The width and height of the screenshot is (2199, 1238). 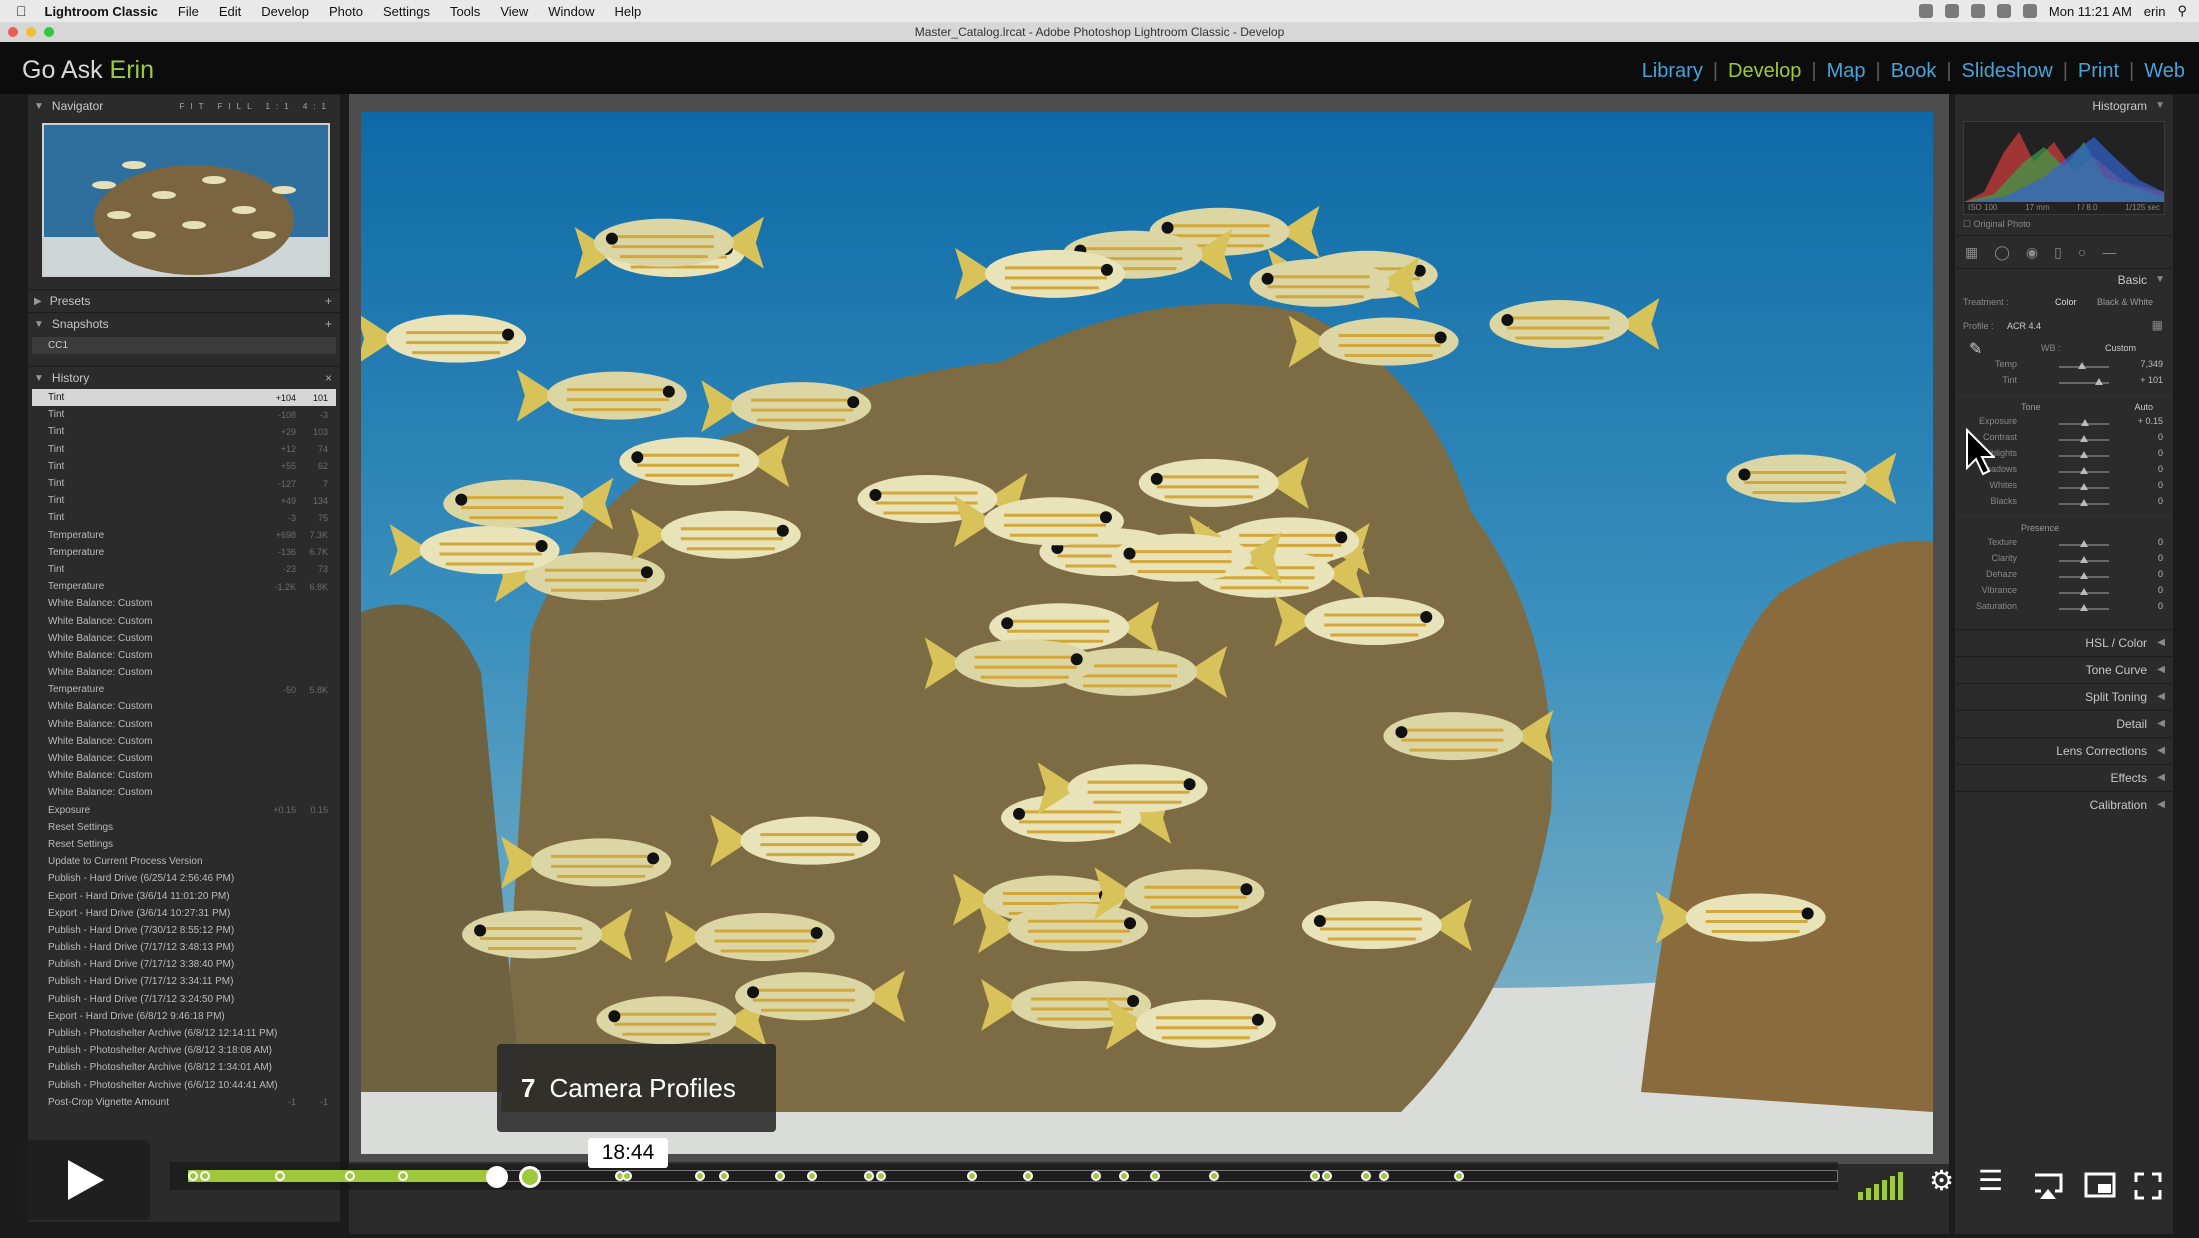 I want to click on app-name-menu: Lightroom Classic, so click(x=101, y=11).